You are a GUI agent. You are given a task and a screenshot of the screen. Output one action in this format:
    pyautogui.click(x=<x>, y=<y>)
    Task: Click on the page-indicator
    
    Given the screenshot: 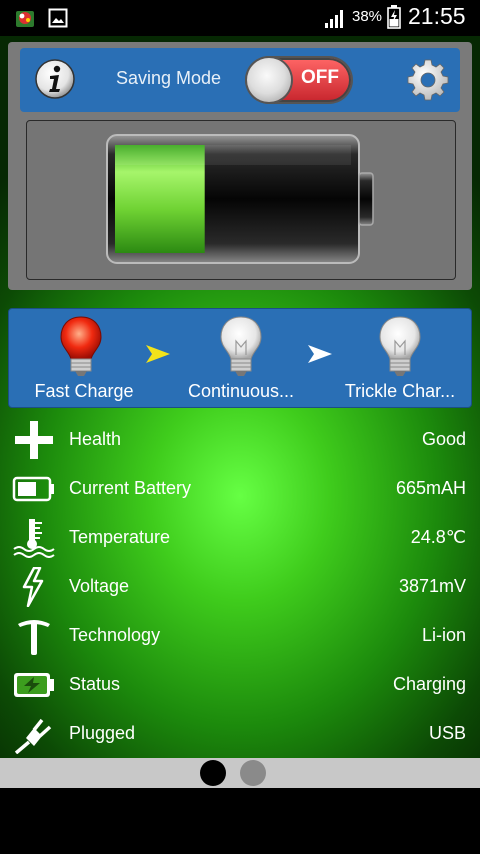 What is the action you would take?
    pyautogui.click(x=240, y=773)
    